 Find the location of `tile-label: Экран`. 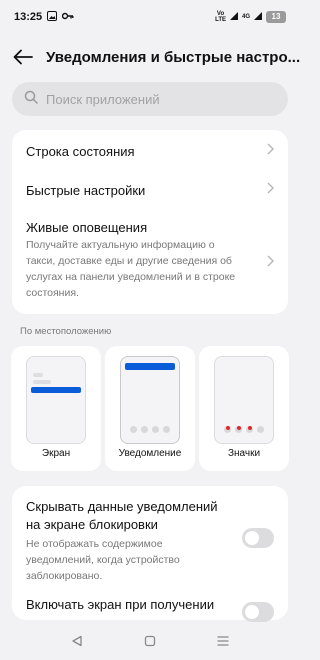

tile-label: Экран is located at coordinates (56, 453).